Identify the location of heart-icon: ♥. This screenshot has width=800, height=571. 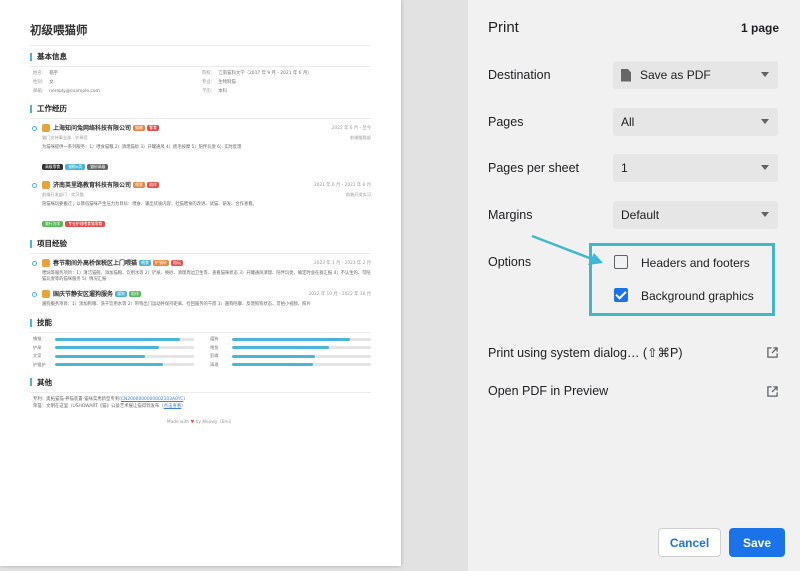
(192, 422).